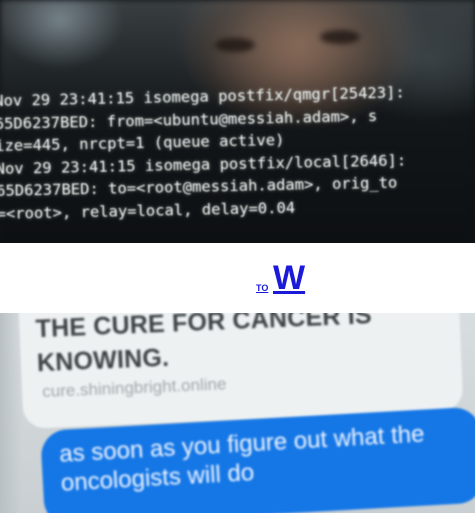  I want to click on caption-strip: TO W, so click(237, 278).